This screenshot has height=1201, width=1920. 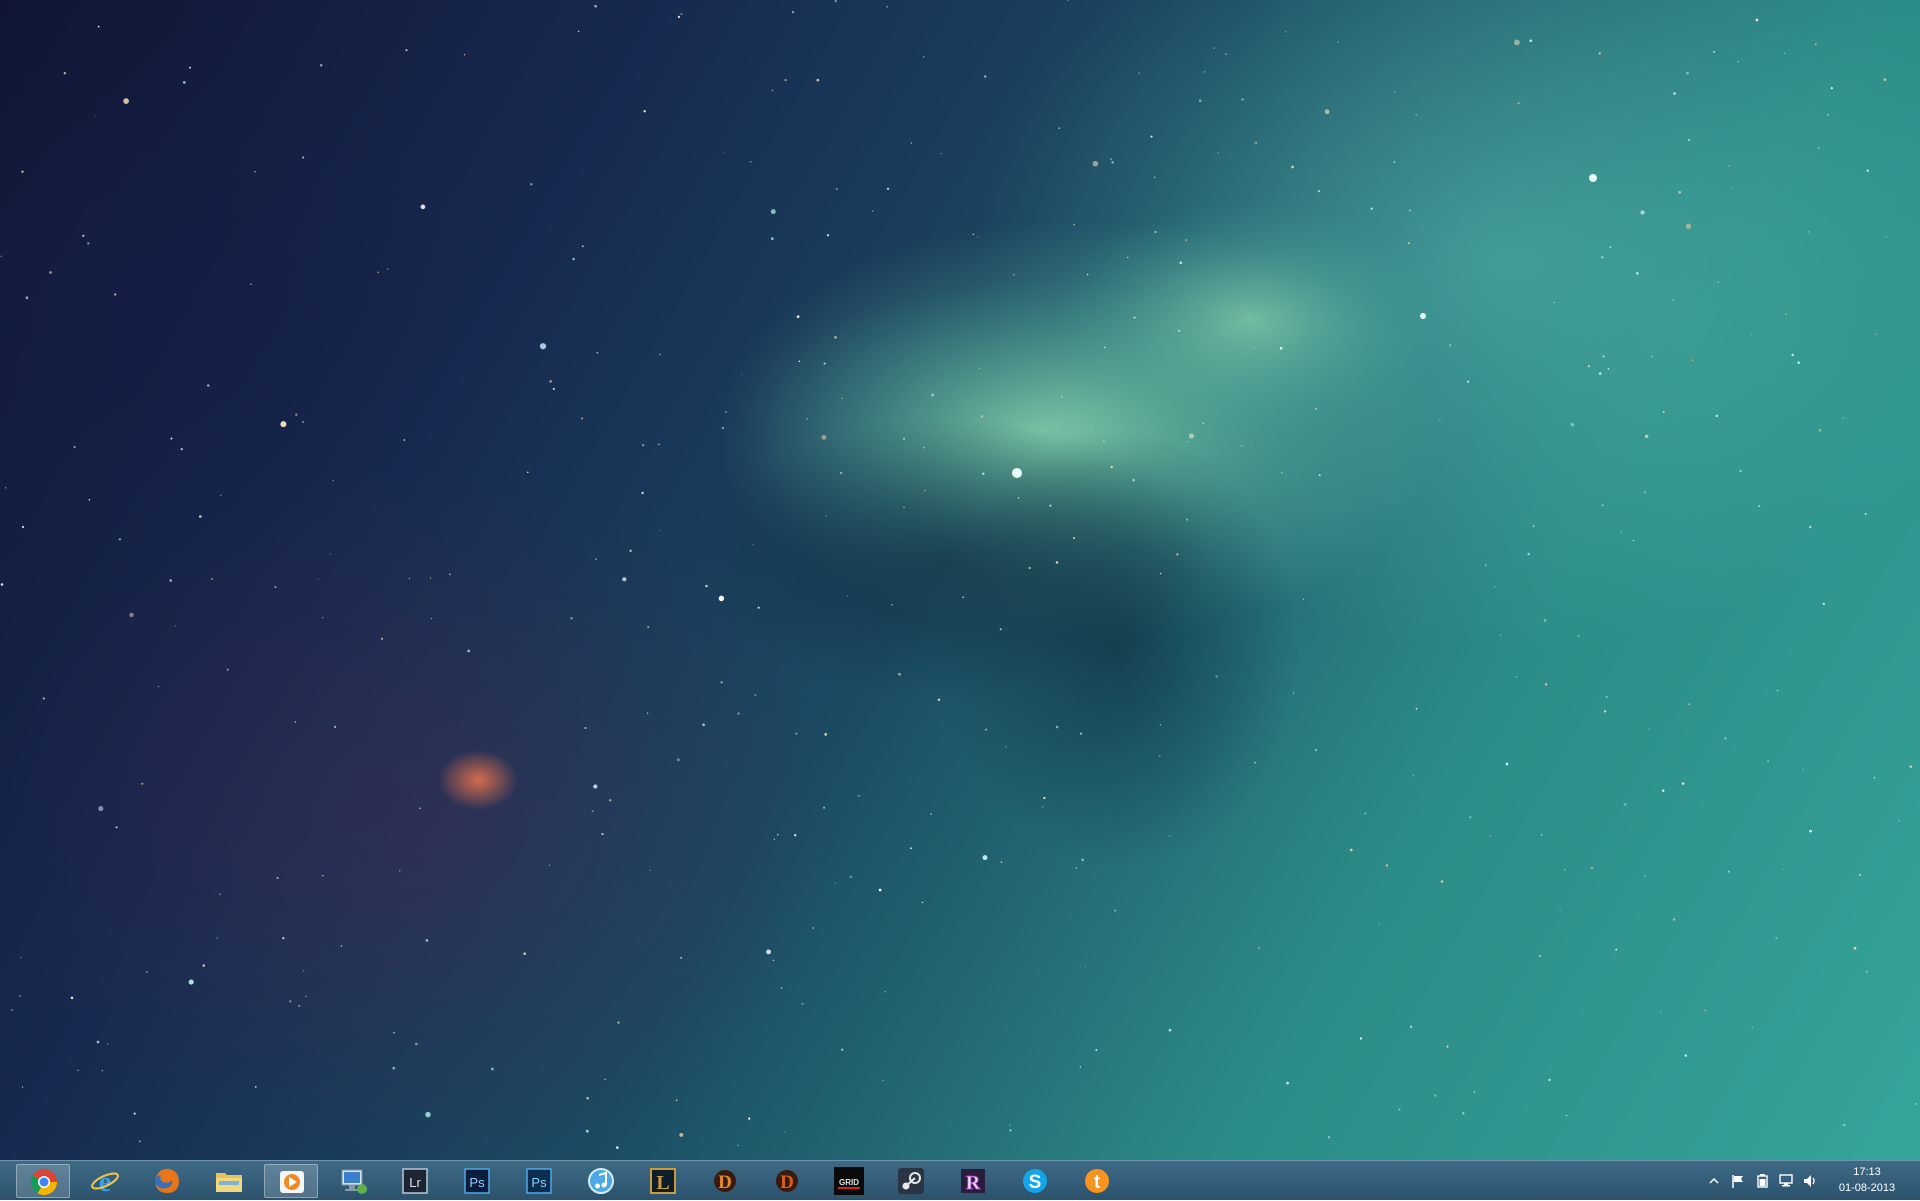 What do you see at coordinates (415, 1181) in the screenshot?
I see `taskbar-button-lightroom: Lr` at bounding box center [415, 1181].